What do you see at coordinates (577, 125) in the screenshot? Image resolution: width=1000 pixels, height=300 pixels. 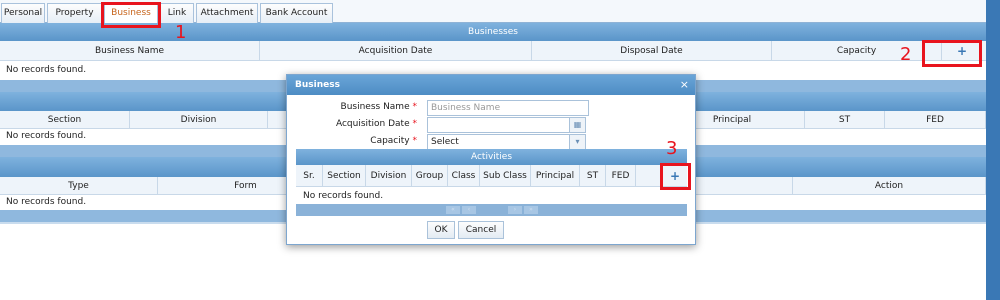 I see `calendar-icon: ▦` at bounding box center [577, 125].